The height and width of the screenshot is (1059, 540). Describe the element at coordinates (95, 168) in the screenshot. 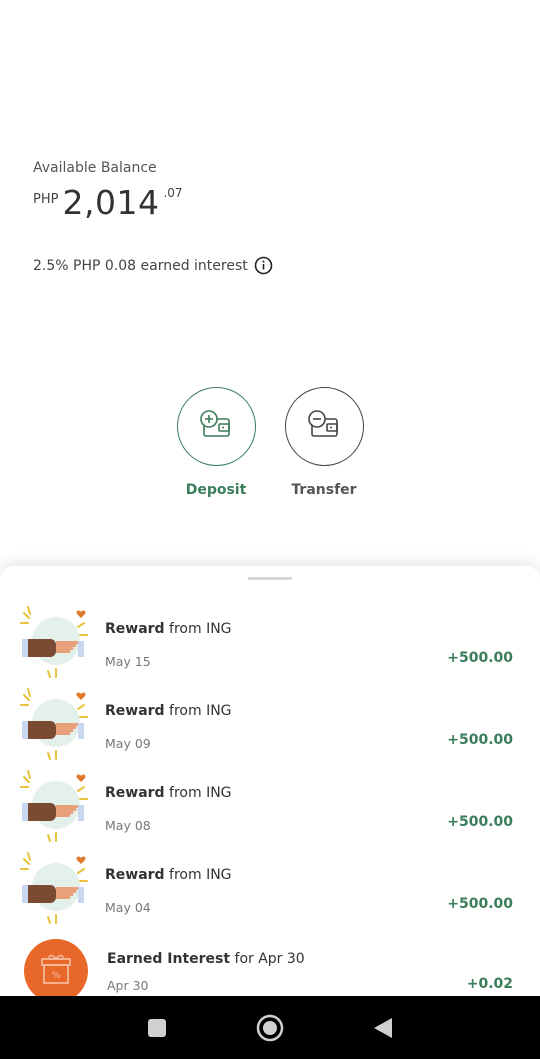

I see `balance-label: Available Balance` at that location.